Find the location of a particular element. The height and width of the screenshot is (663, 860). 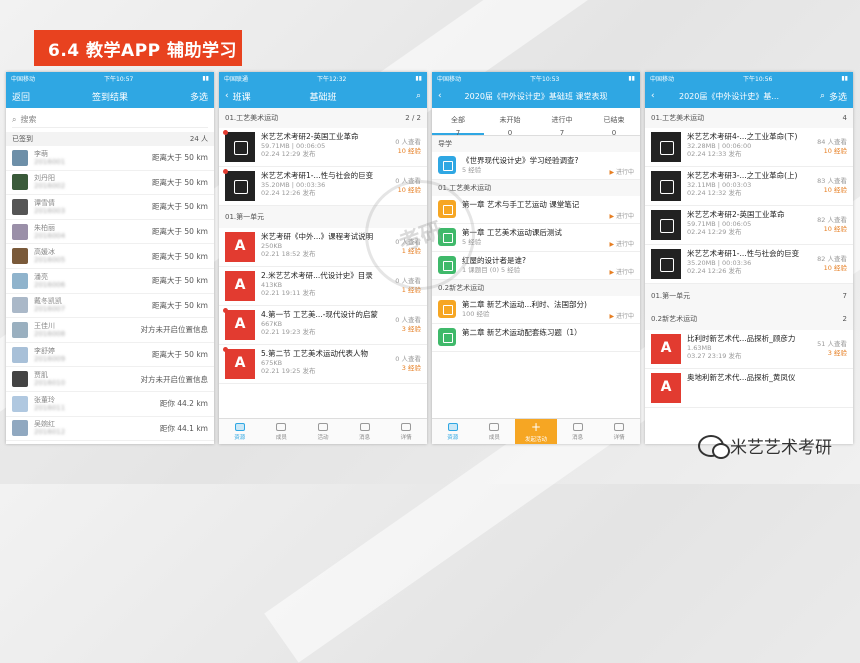

status-tab: 进行中 7 is located at coordinates (562, 122).